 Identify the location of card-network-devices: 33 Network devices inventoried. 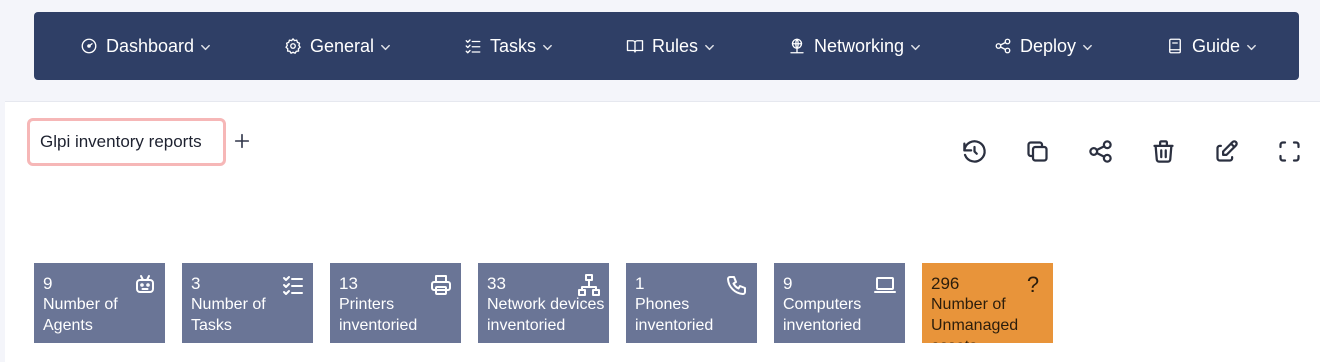
(543, 303).